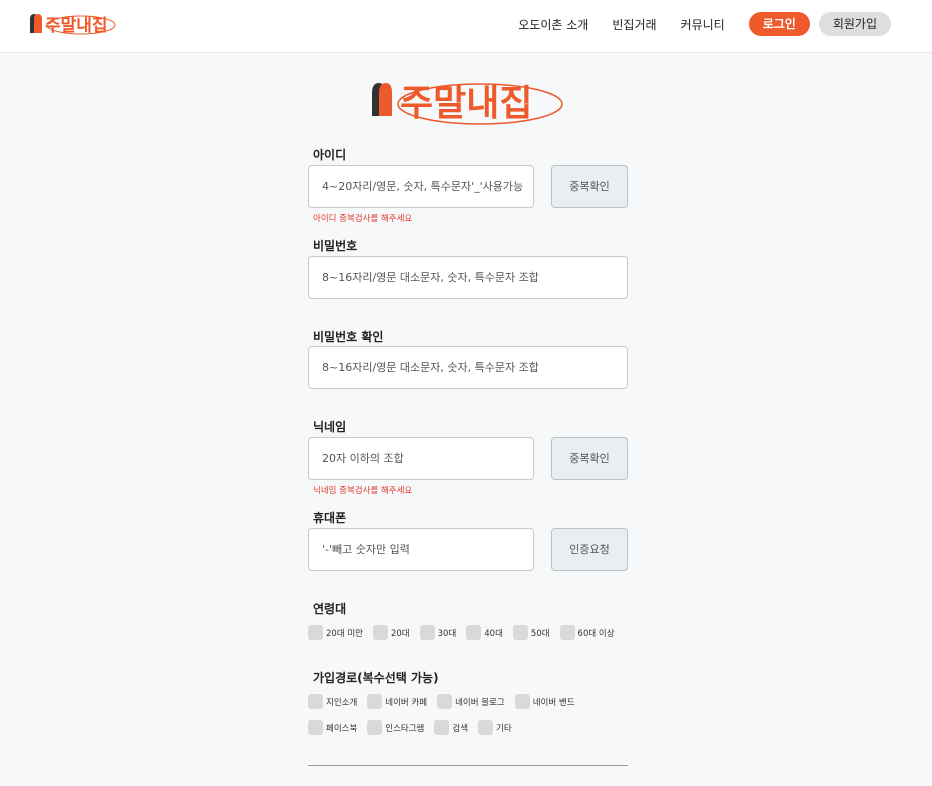 The height and width of the screenshot is (786, 932). Describe the element at coordinates (589, 458) in the screenshot. I see `nickname-duplicate-check-button: 중복확인` at that location.